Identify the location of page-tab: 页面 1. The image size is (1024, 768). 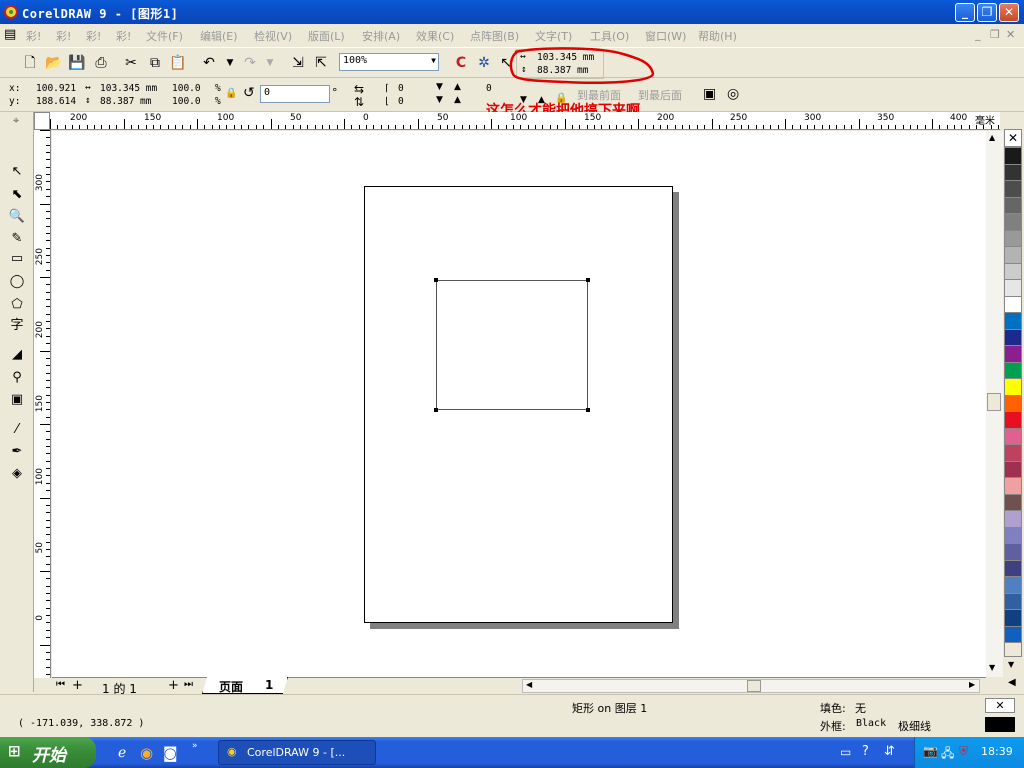
(245, 685).